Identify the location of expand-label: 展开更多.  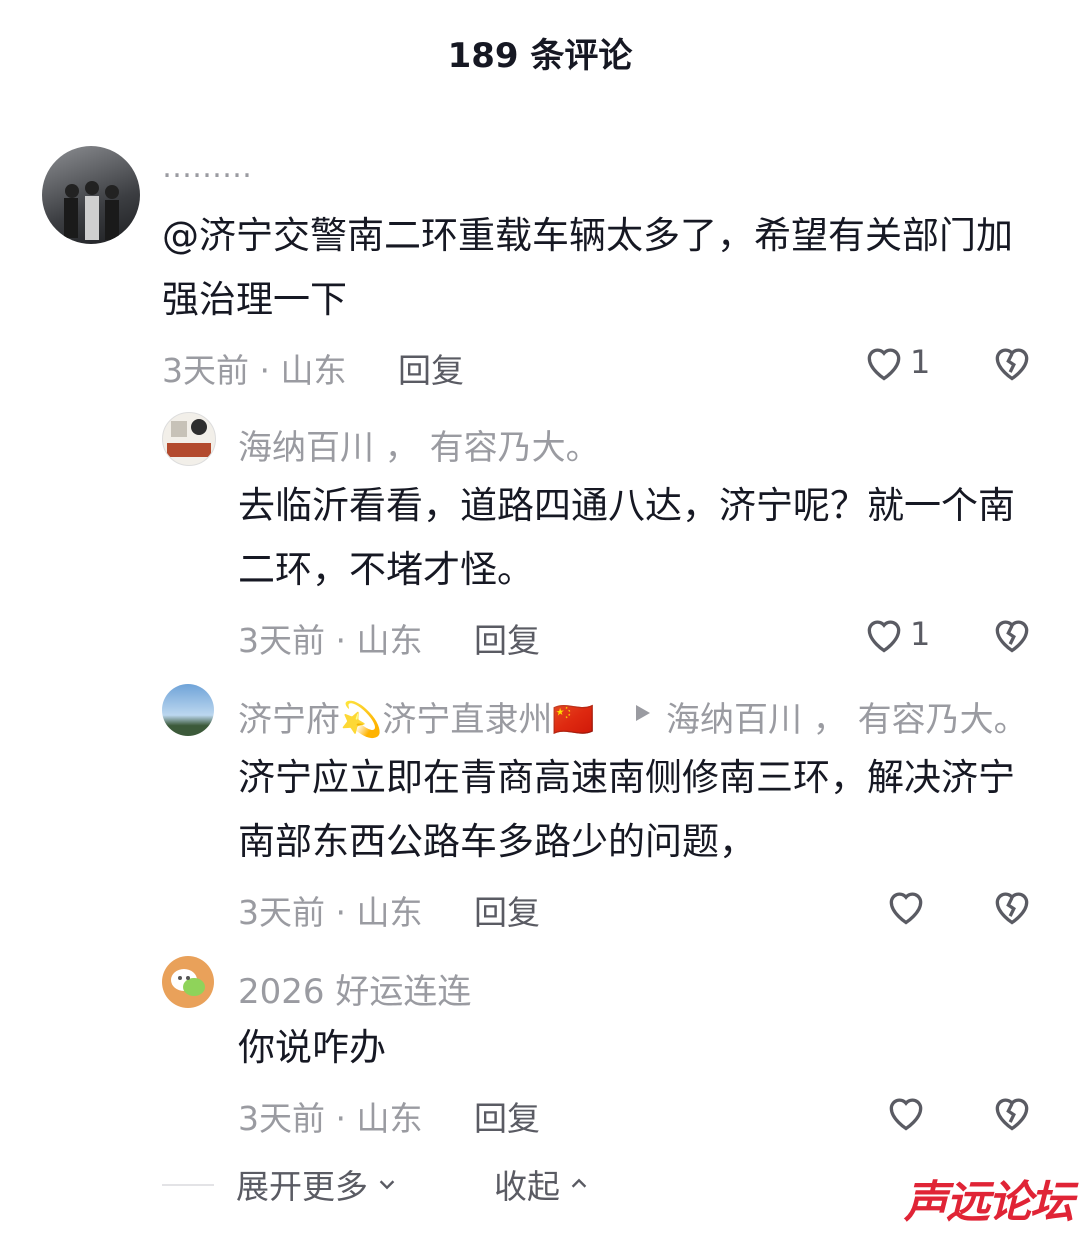
(302, 1186).